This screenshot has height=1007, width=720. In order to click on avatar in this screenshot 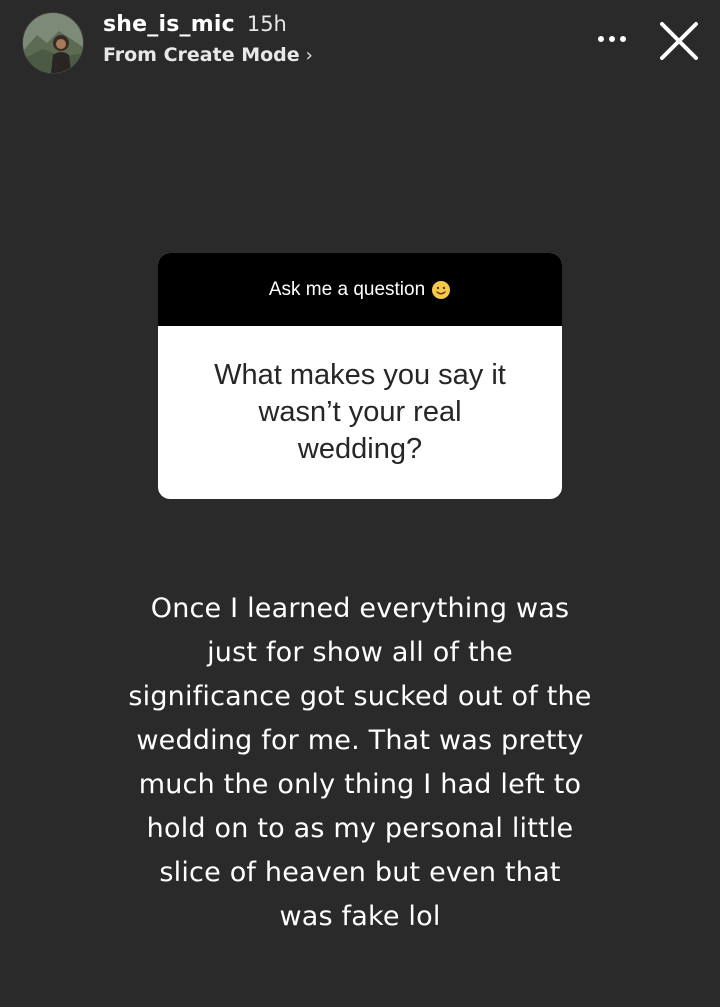, I will do `click(53, 43)`.